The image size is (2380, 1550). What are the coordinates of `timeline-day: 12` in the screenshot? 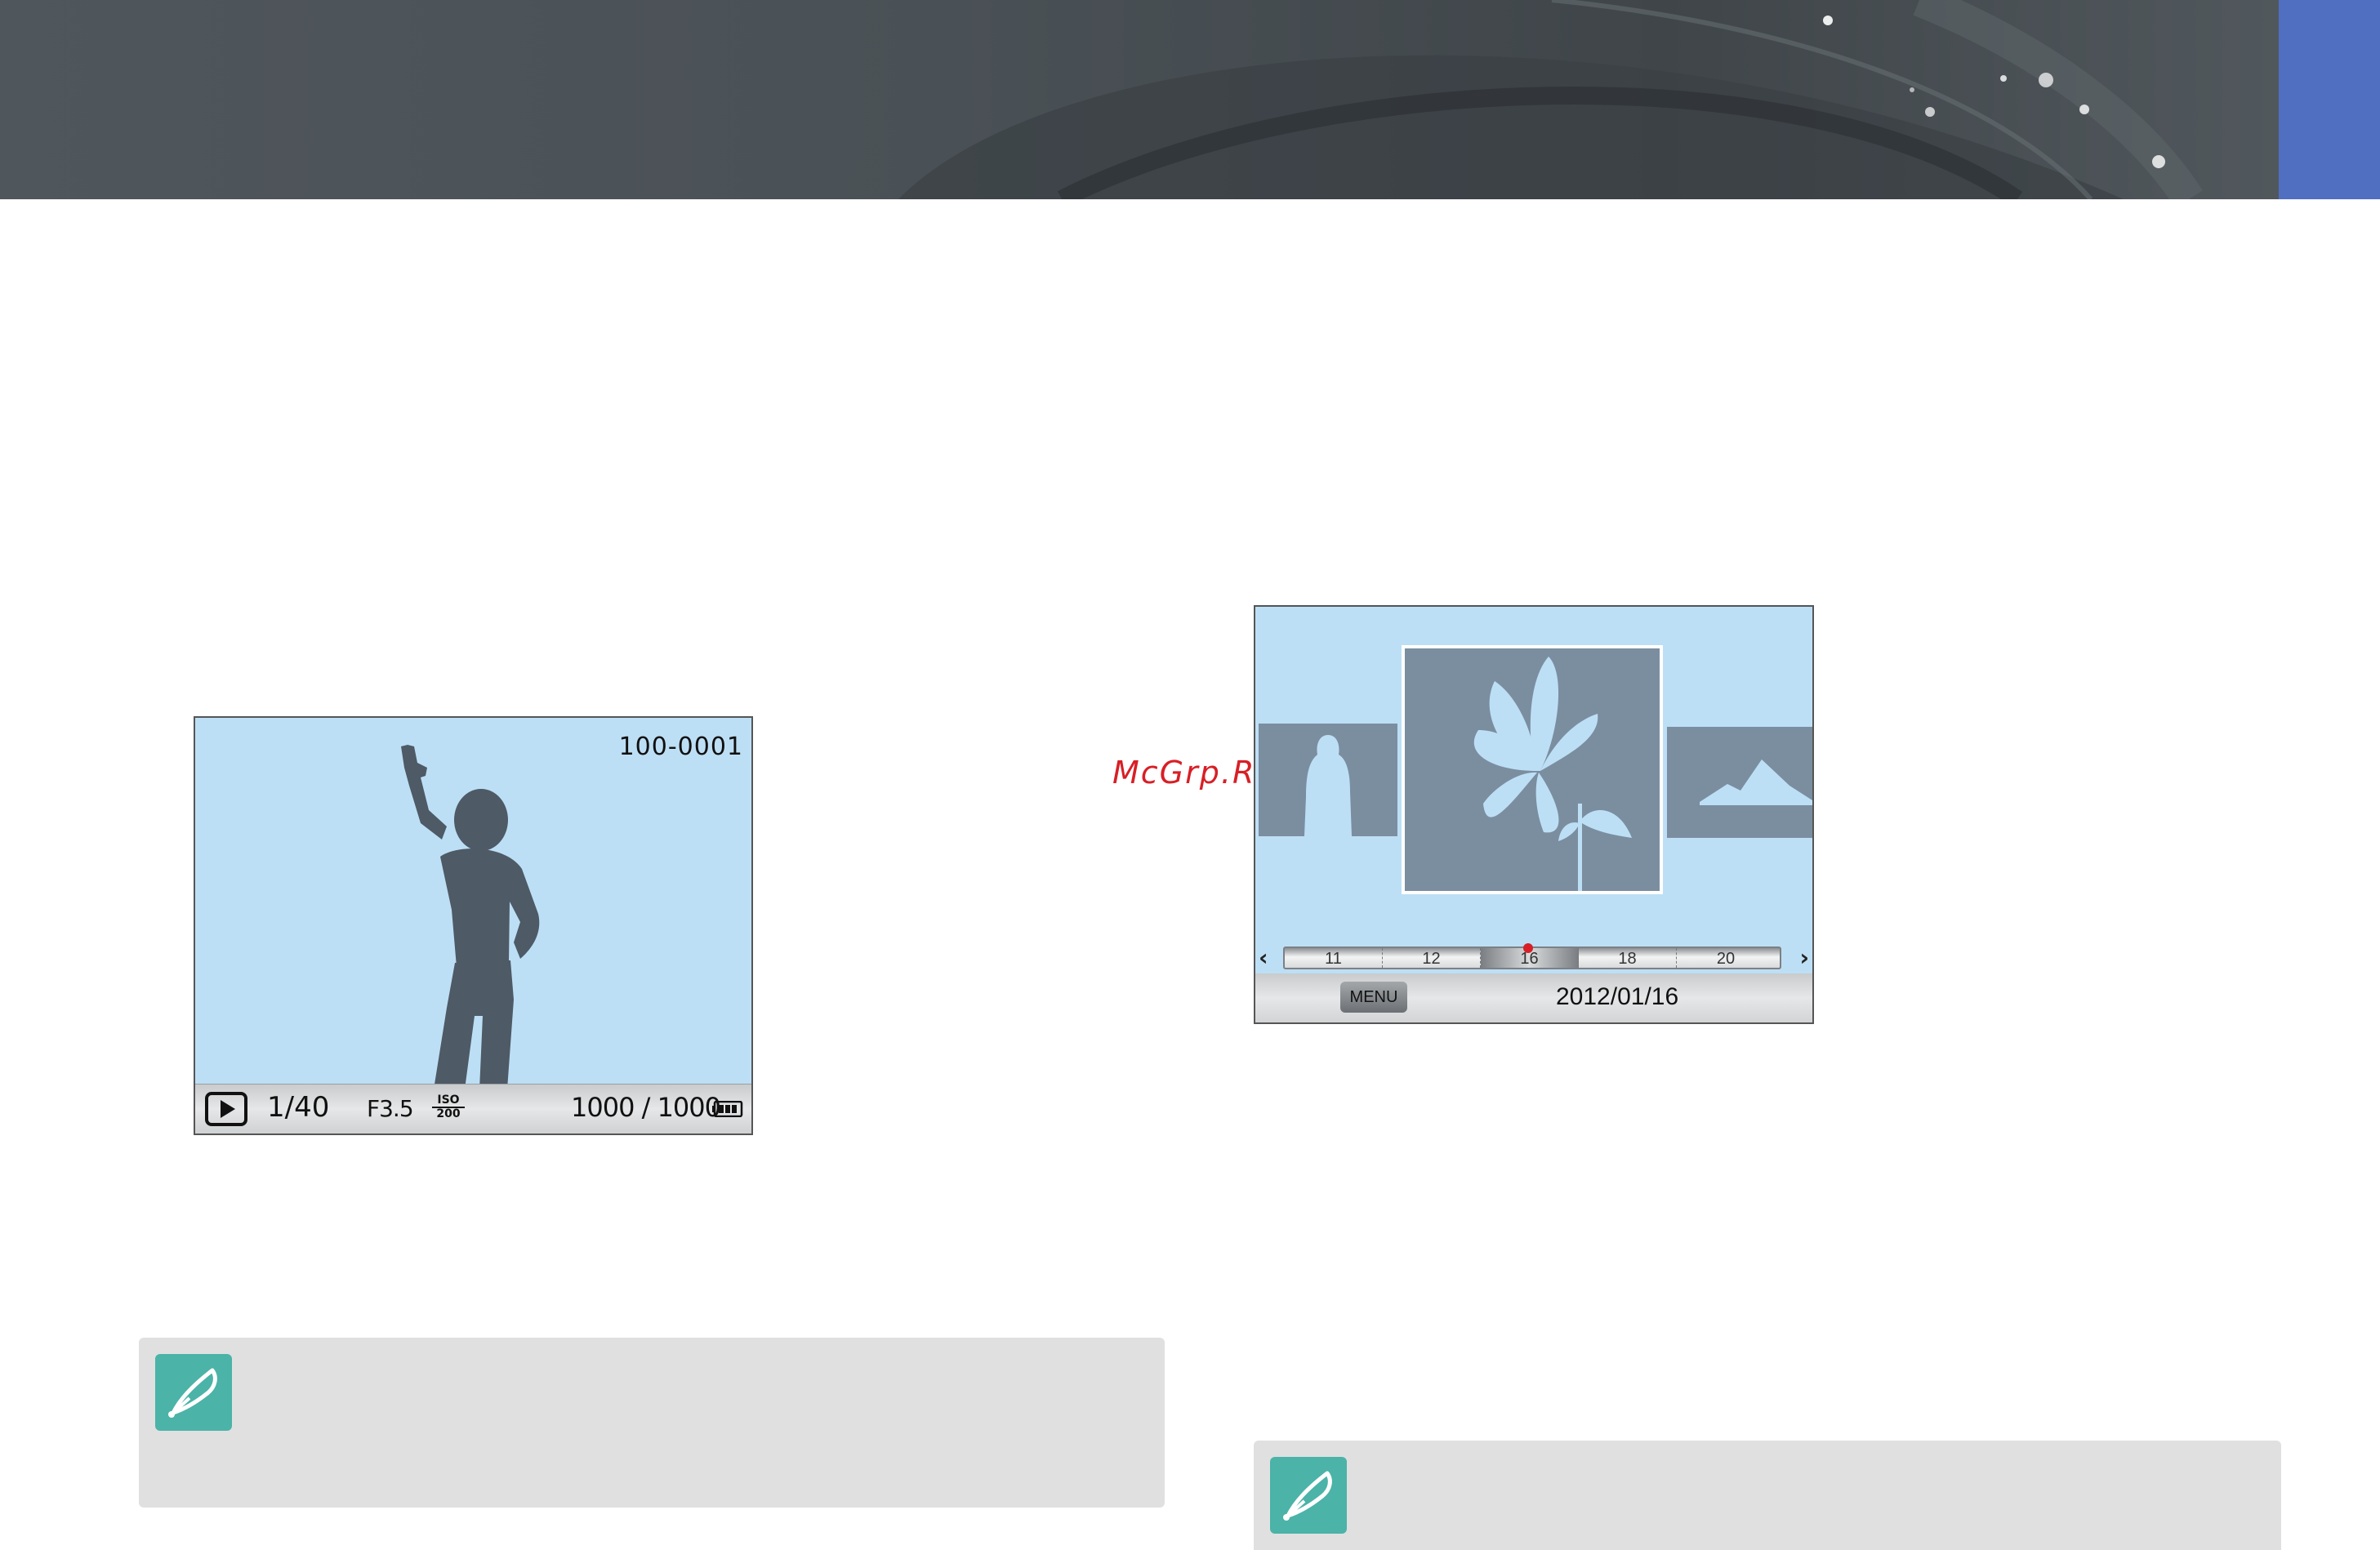 It's located at (1432, 958).